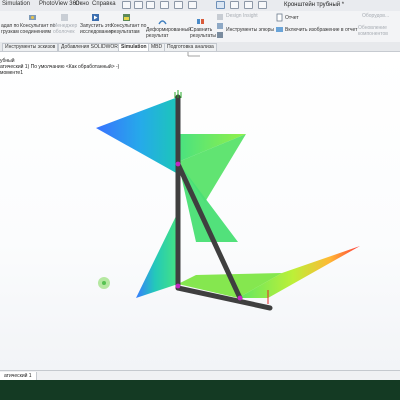  I want to click on include-image-in-report-button: Включить изображение в отчет, so click(321, 30).